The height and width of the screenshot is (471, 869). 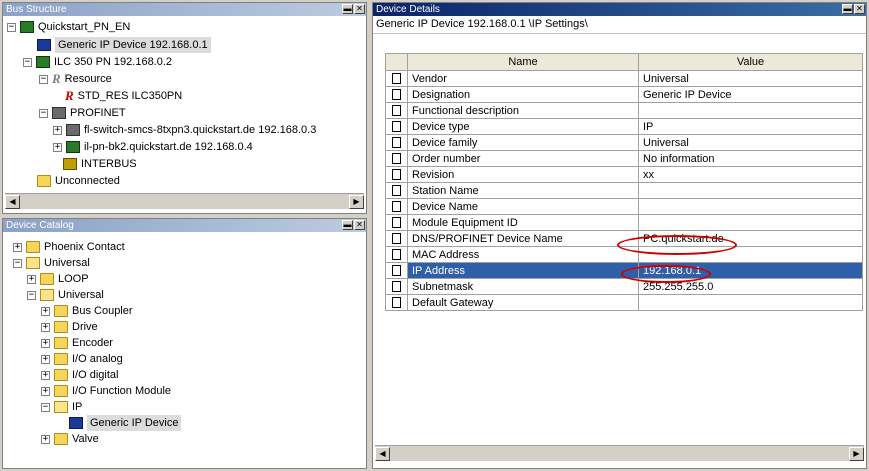 What do you see at coordinates (51, 263) in the screenshot?
I see `catalog-item-universal: − Universal` at bounding box center [51, 263].